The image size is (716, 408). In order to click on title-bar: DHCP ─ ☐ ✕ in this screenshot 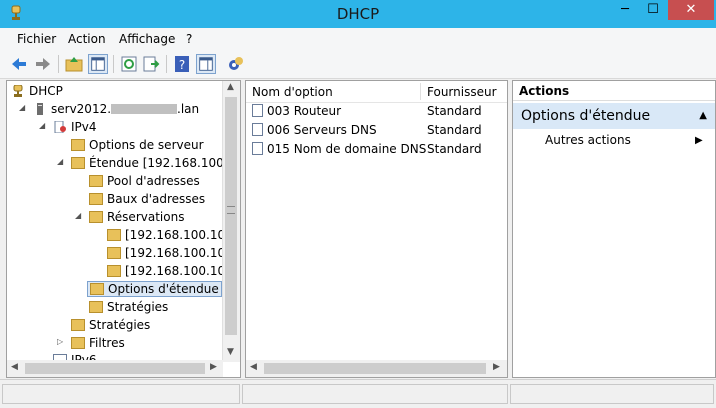, I will do `click(358, 14)`.